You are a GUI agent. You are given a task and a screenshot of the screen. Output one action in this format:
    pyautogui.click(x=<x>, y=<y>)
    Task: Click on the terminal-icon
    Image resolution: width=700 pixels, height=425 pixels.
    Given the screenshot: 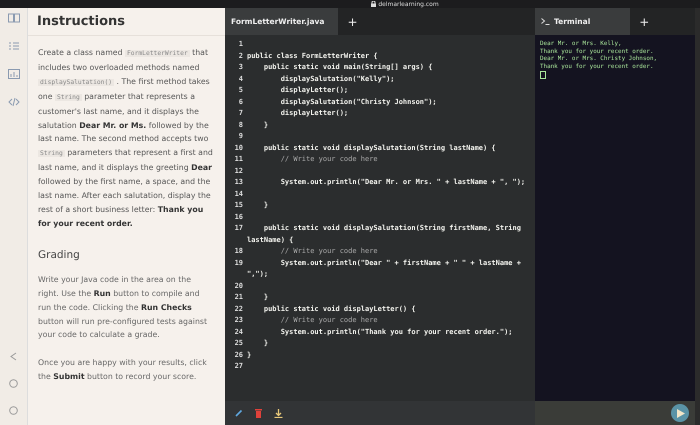 What is the action you would take?
    pyautogui.click(x=545, y=21)
    